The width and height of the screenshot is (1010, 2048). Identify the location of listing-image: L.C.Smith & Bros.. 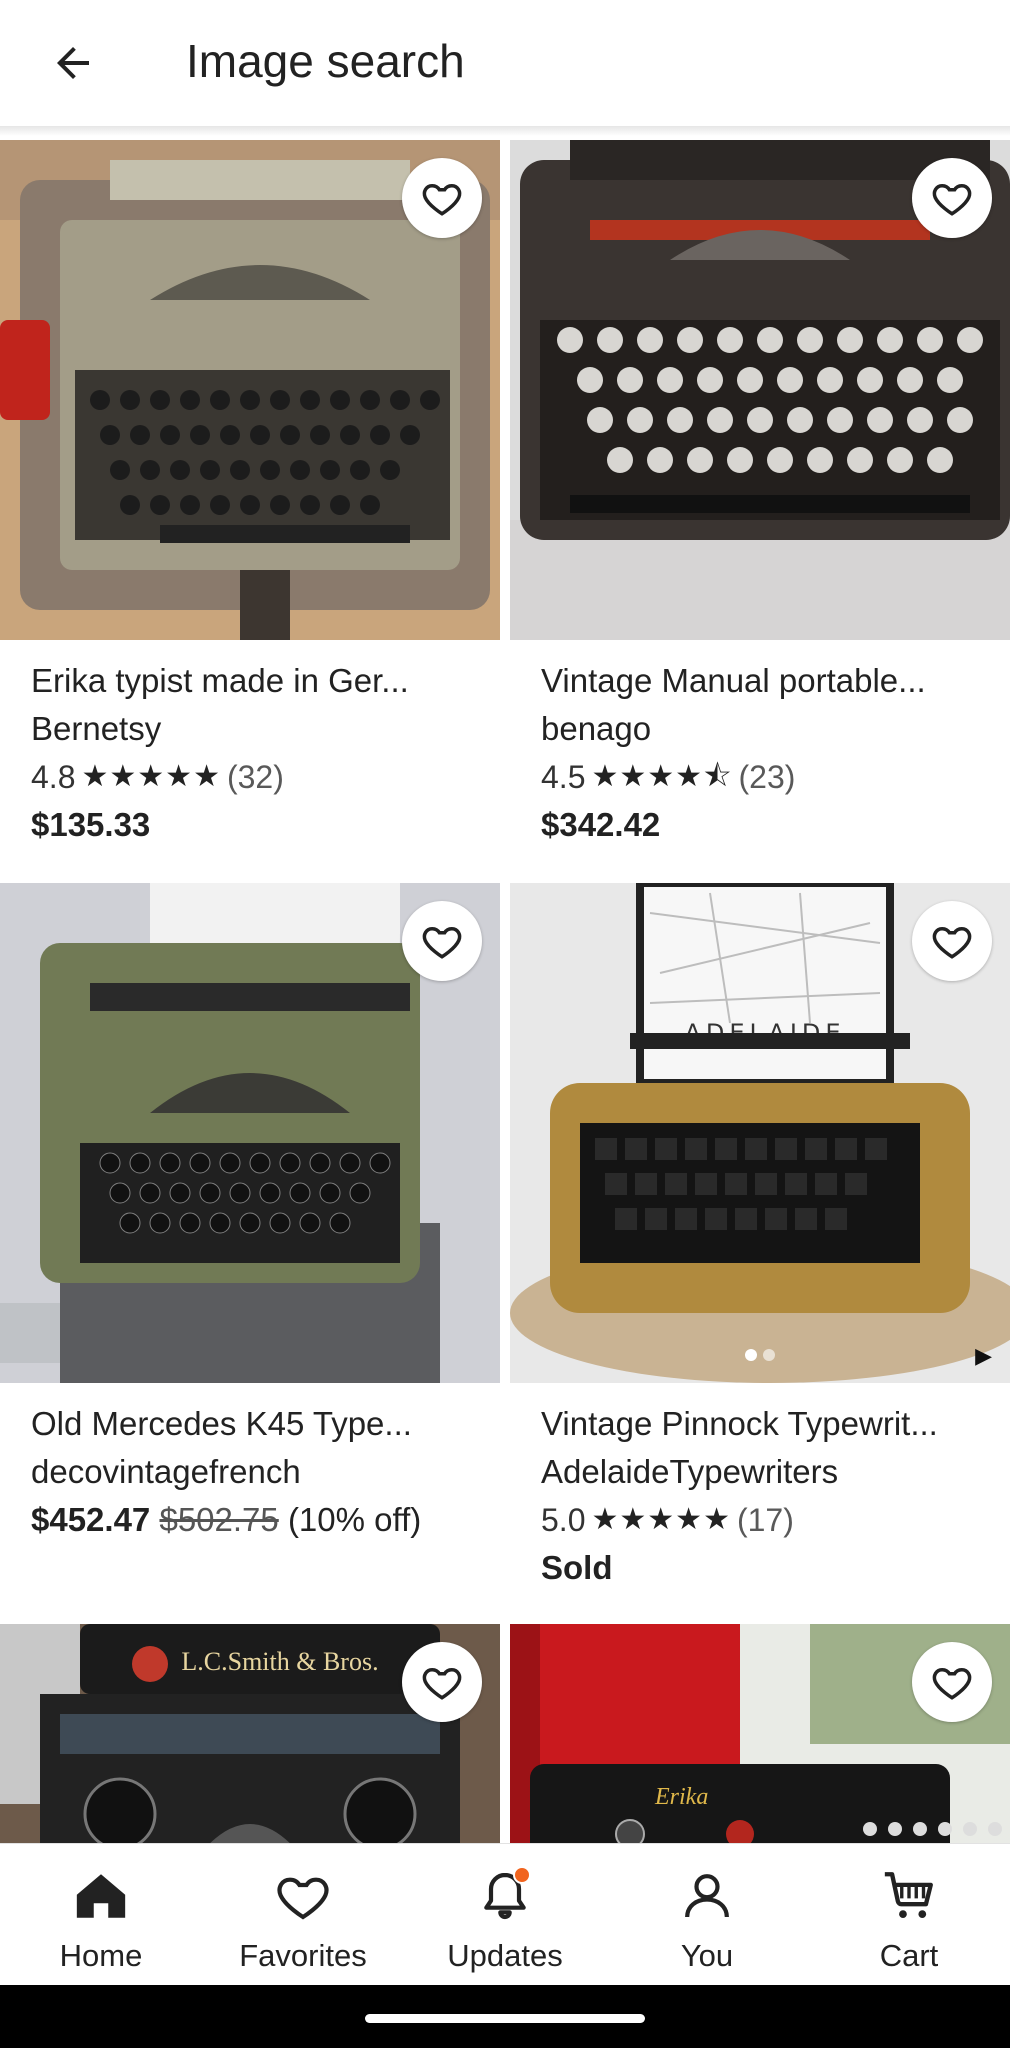
(250, 1733).